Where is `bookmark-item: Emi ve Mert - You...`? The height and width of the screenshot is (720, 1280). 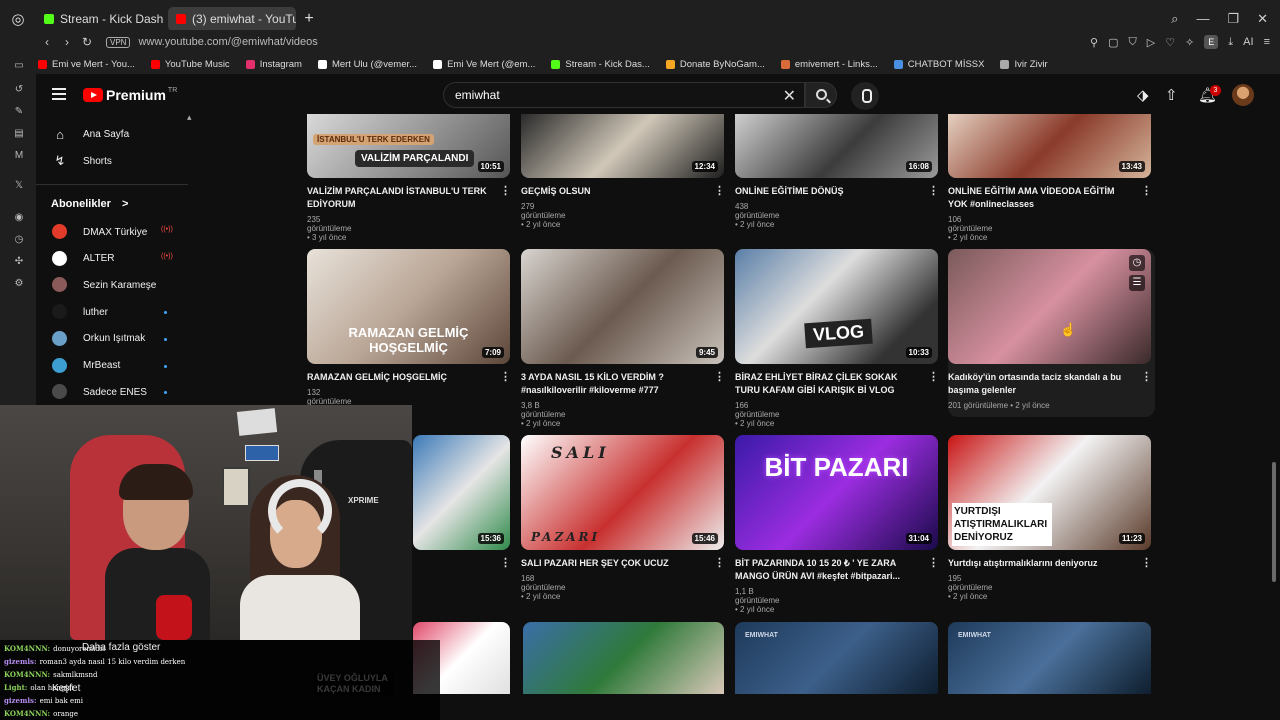 bookmark-item: Emi ve Mert - You... is located at coordinates (86, 64).